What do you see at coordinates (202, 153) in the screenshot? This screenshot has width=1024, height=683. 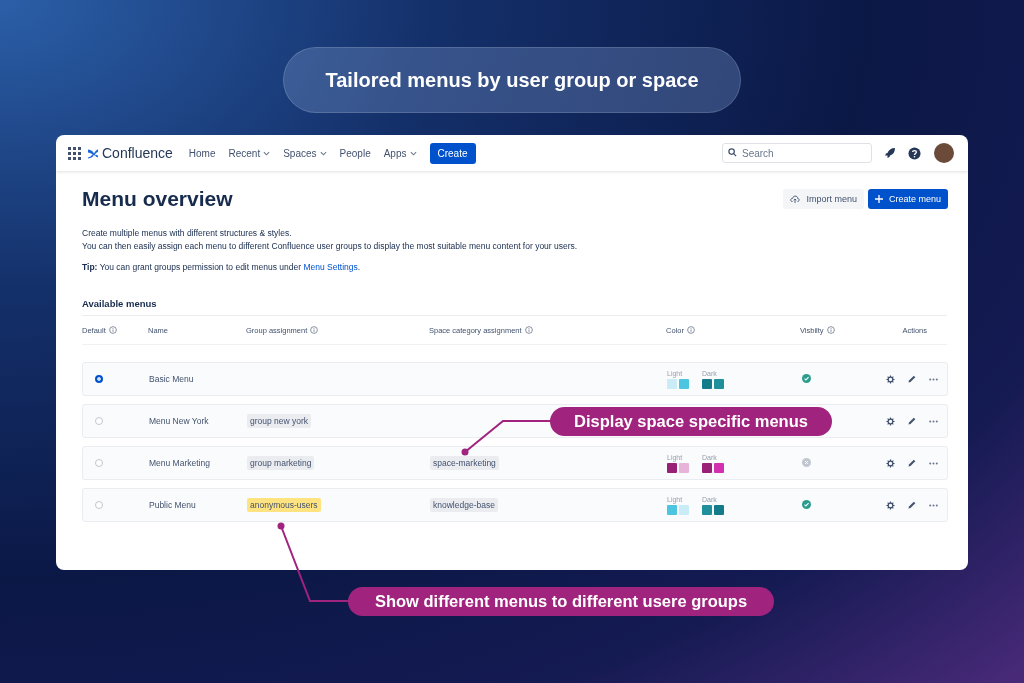 I see `nav-item: Home` at bounding box center [202, 153].